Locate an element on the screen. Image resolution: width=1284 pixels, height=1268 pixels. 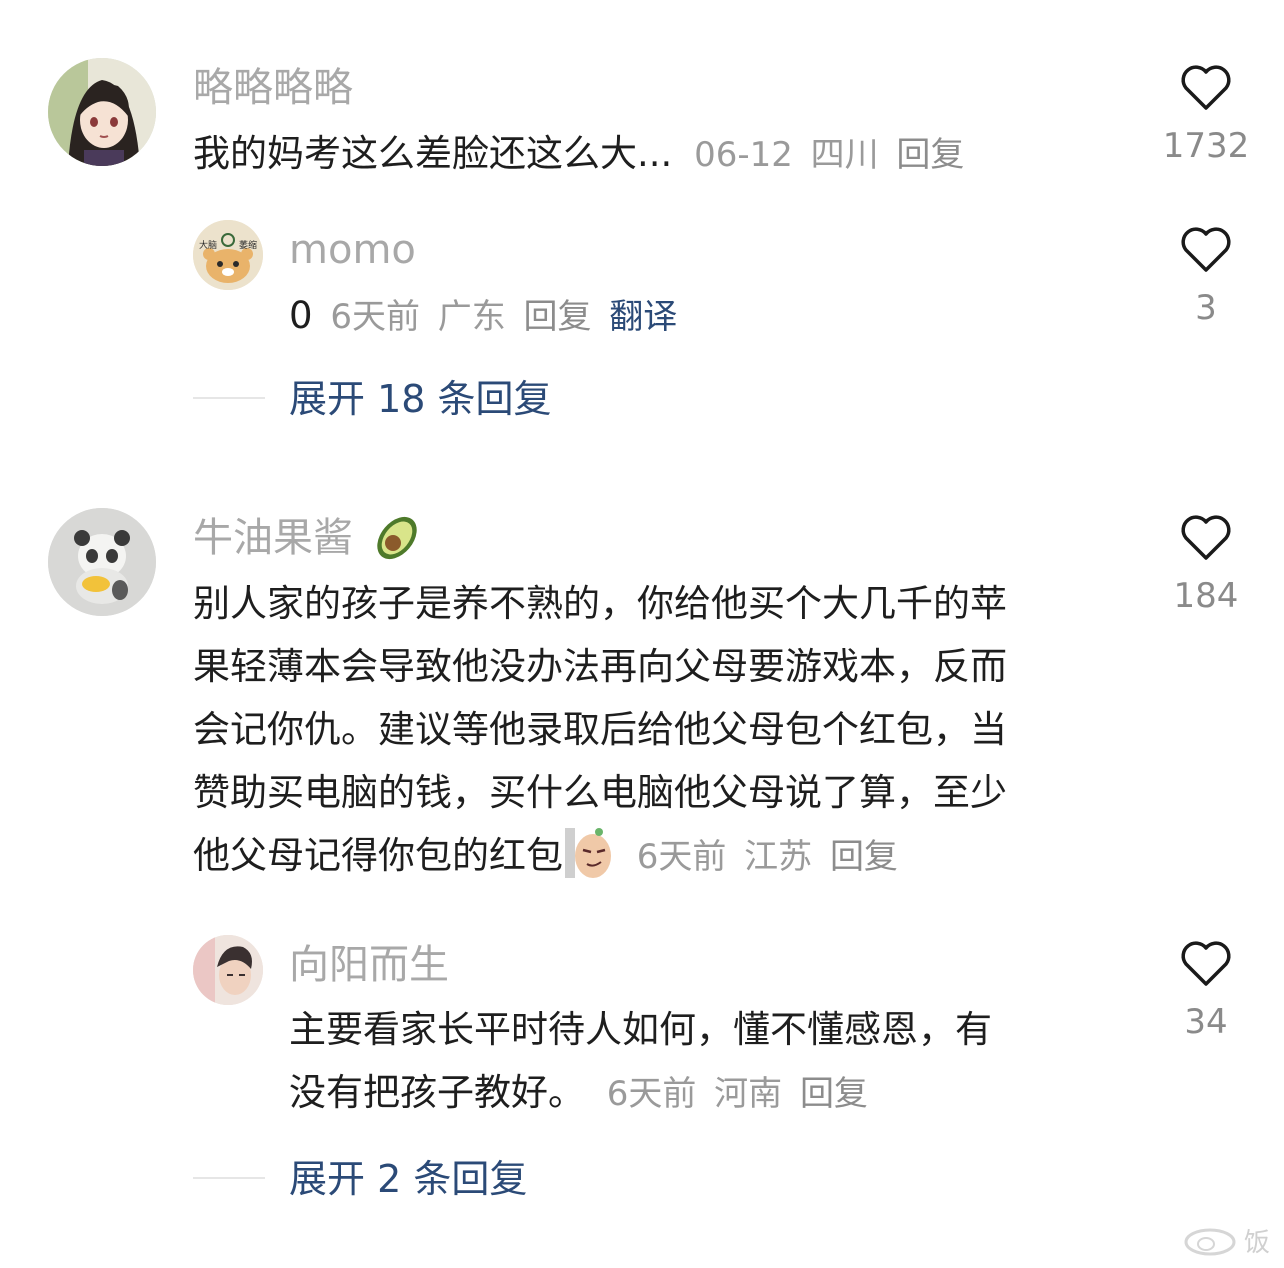
reply-line: 主要看家长平时待人如何，懂不懂感恩，有 is located at coordinates (640, 1029).